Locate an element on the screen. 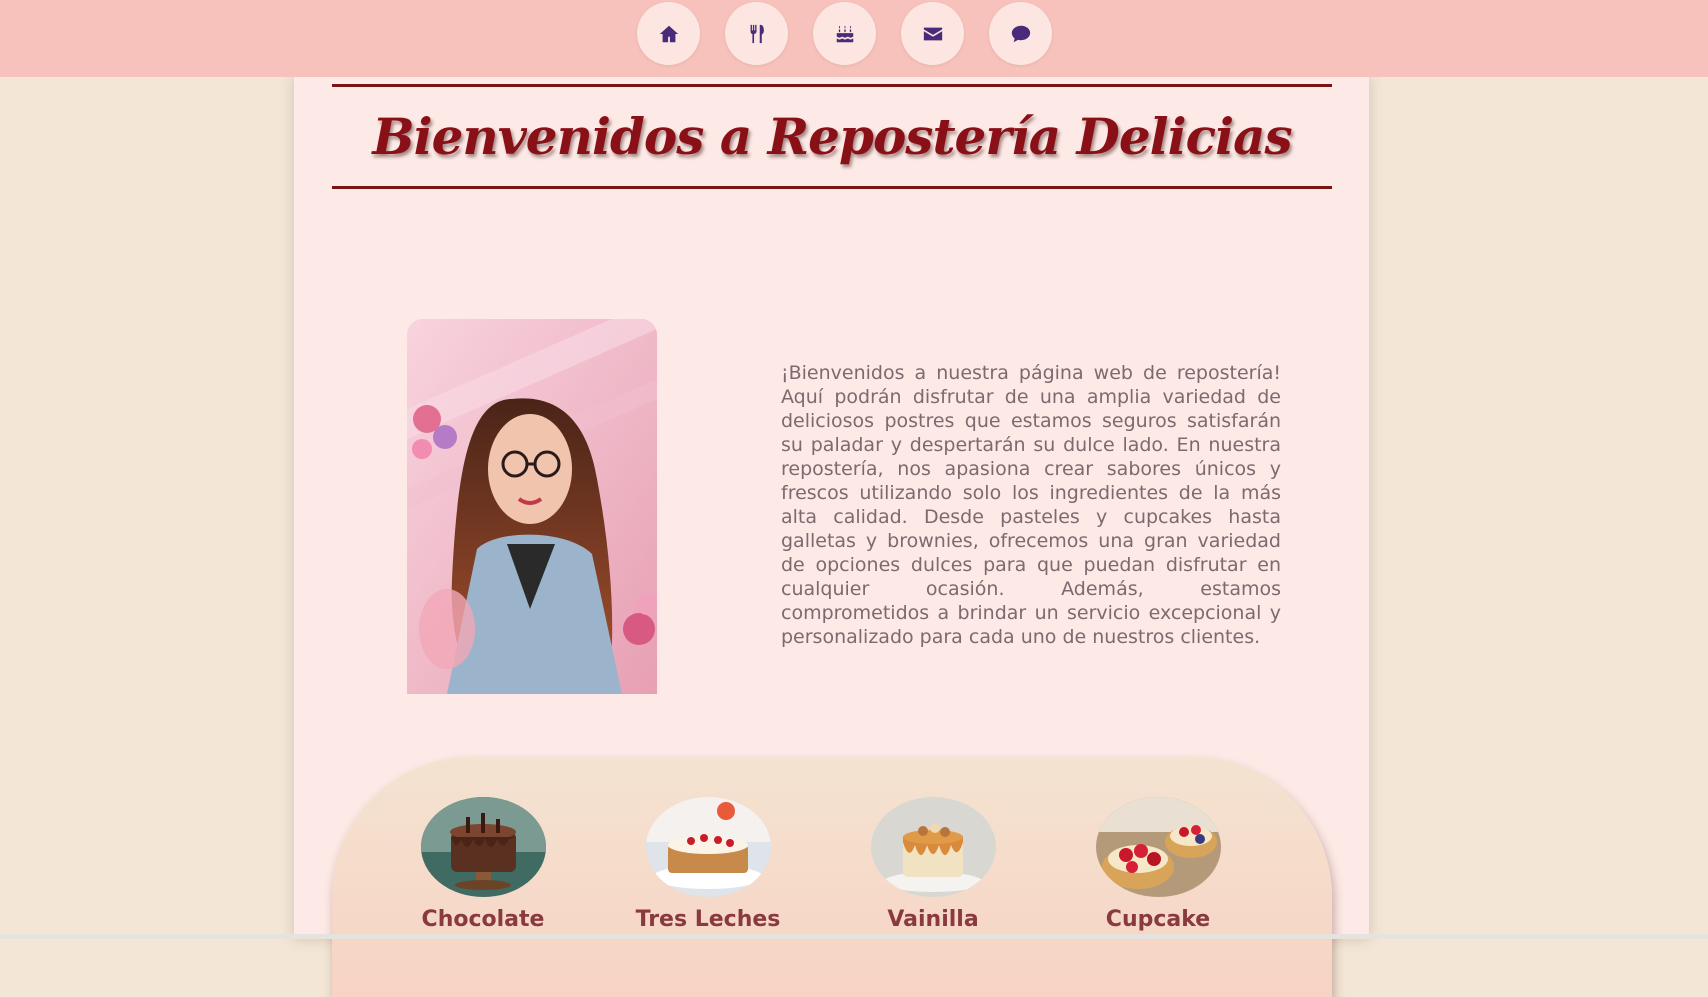 This screenshot has height=997, width=1708. flavors-section: Chocolate Tres Leches Vainilla Cupcake is located at coordinates (832, 877).